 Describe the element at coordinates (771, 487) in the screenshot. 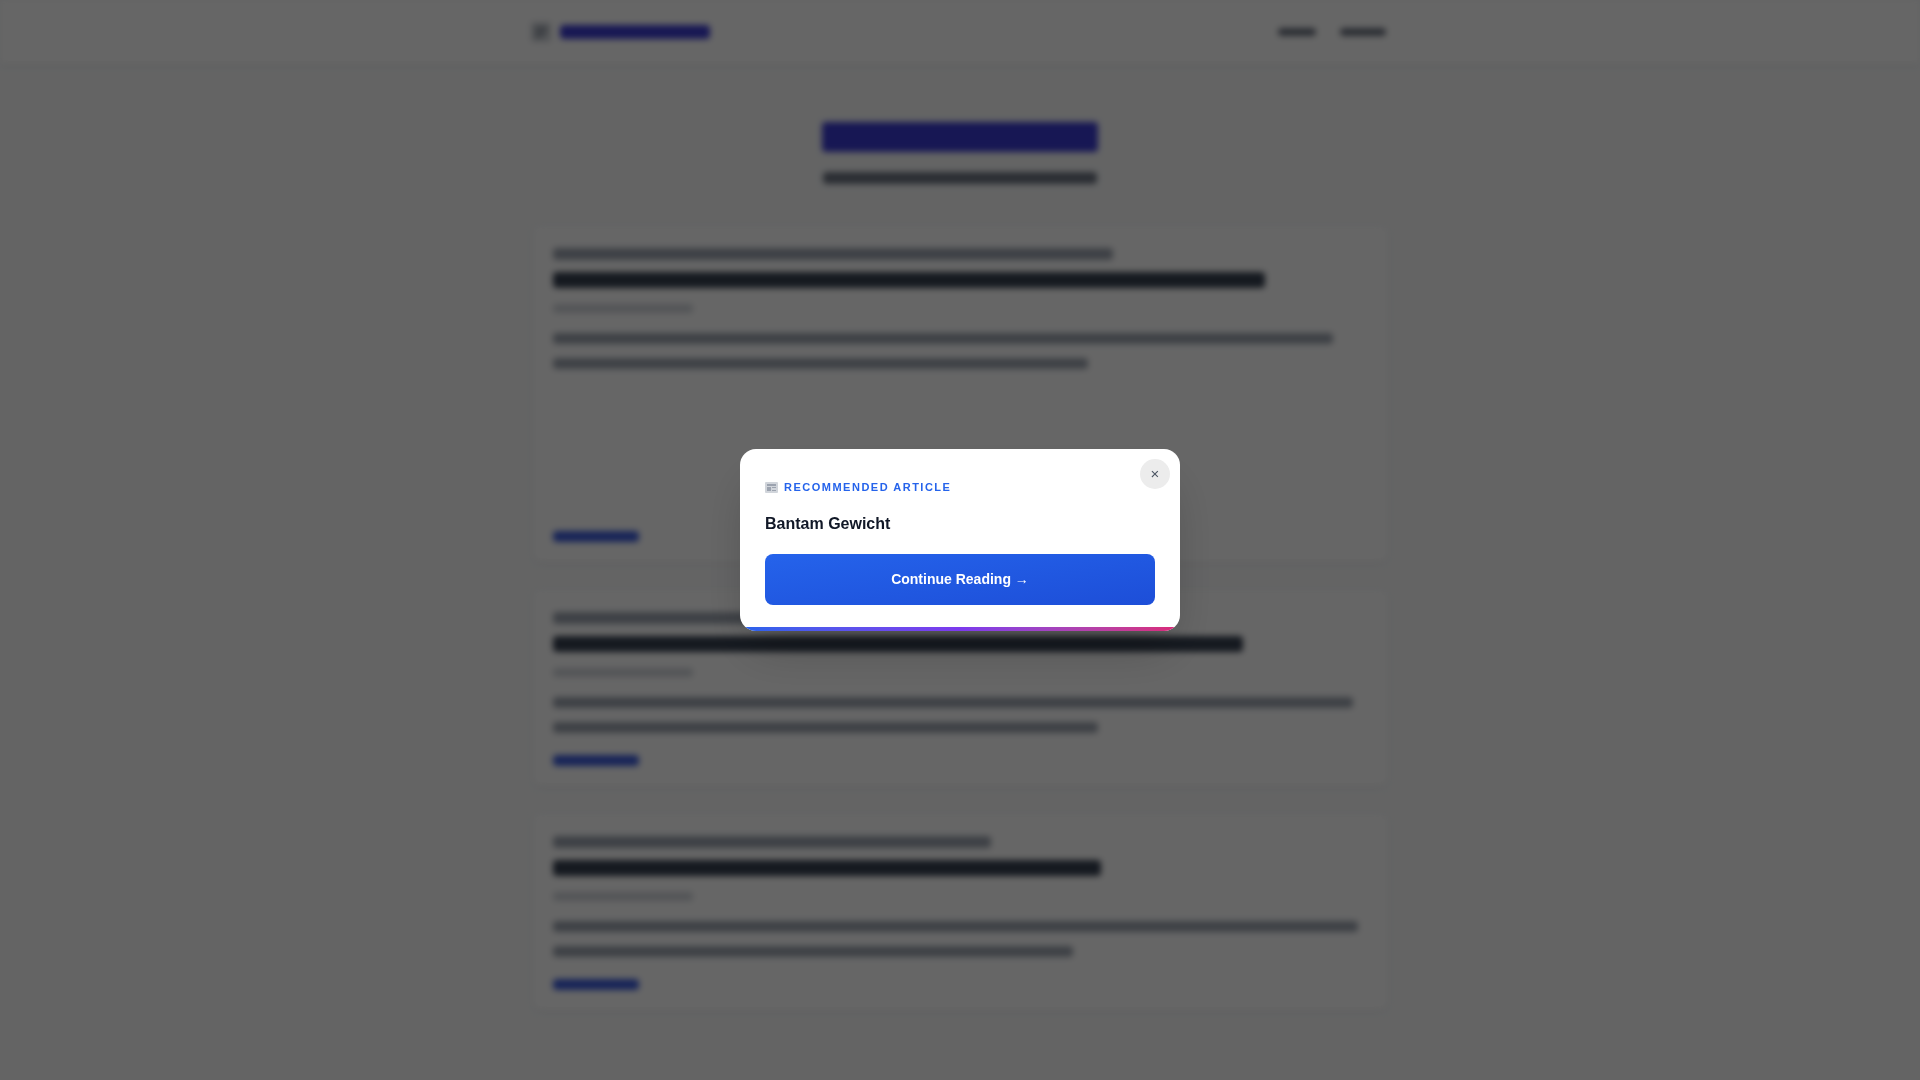

I see `newspaper-icon` at that location.